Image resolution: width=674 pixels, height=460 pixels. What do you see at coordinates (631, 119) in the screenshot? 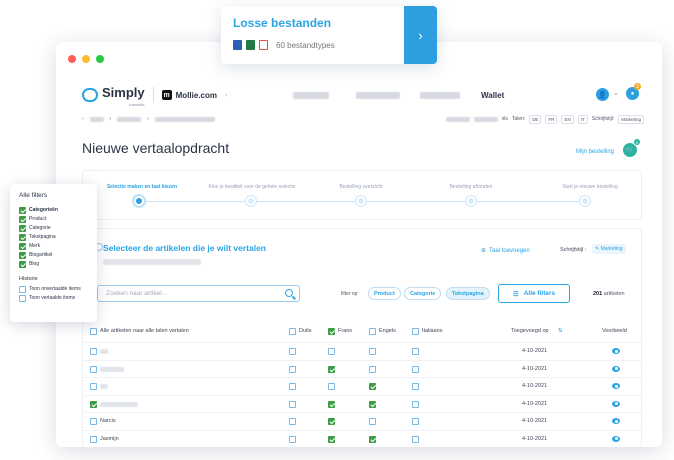
I see `style-chip: Marketing` at bounding box center [631, 119].